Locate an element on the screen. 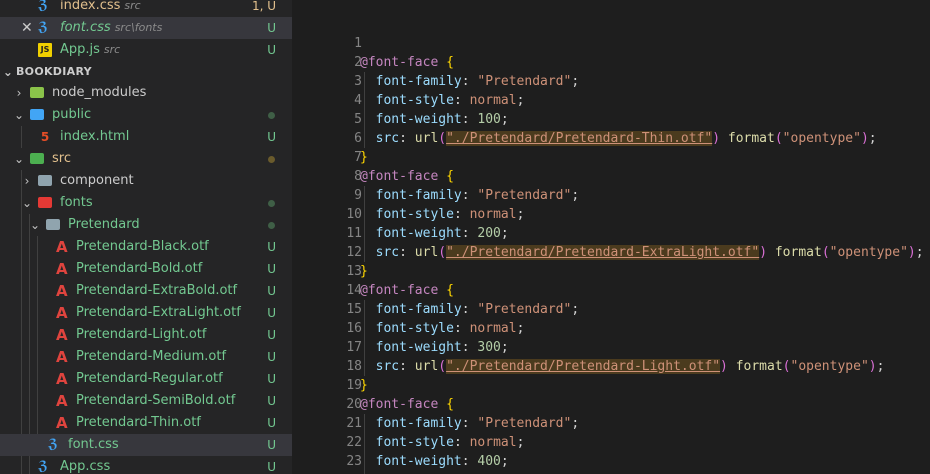 Image resolution: width=930 pixels, height=474 pixels. line-number: 11 is located at coordinates (354, 233).